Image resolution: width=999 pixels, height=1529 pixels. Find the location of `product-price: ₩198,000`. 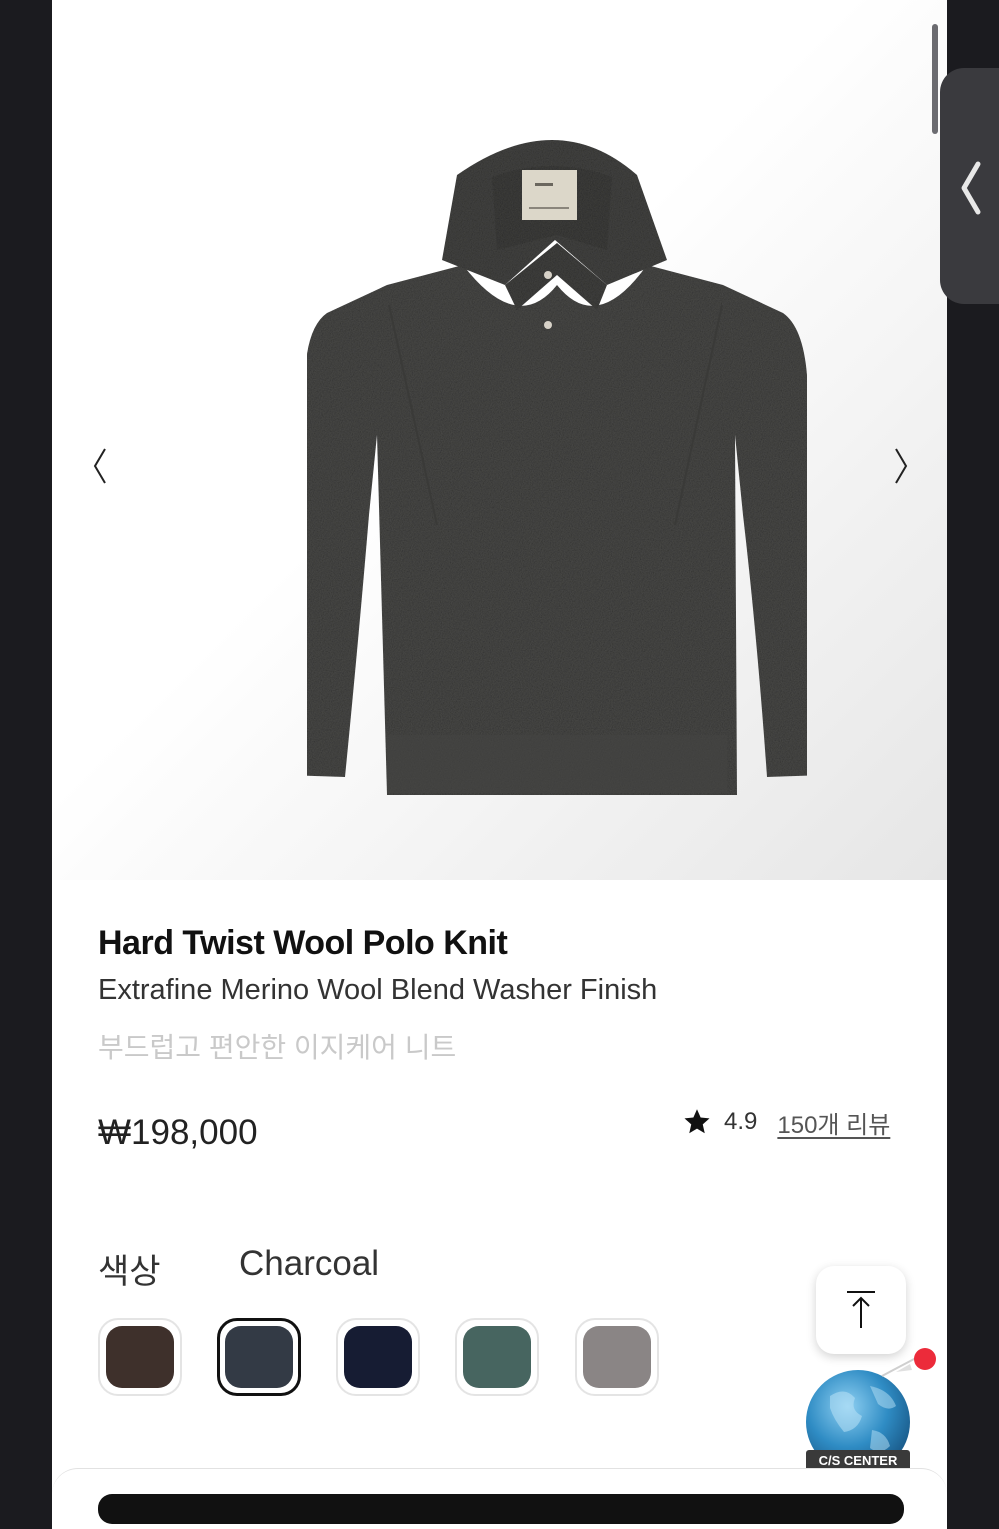

product-price: ₩198,000 is located at coordinates (178, 1132).